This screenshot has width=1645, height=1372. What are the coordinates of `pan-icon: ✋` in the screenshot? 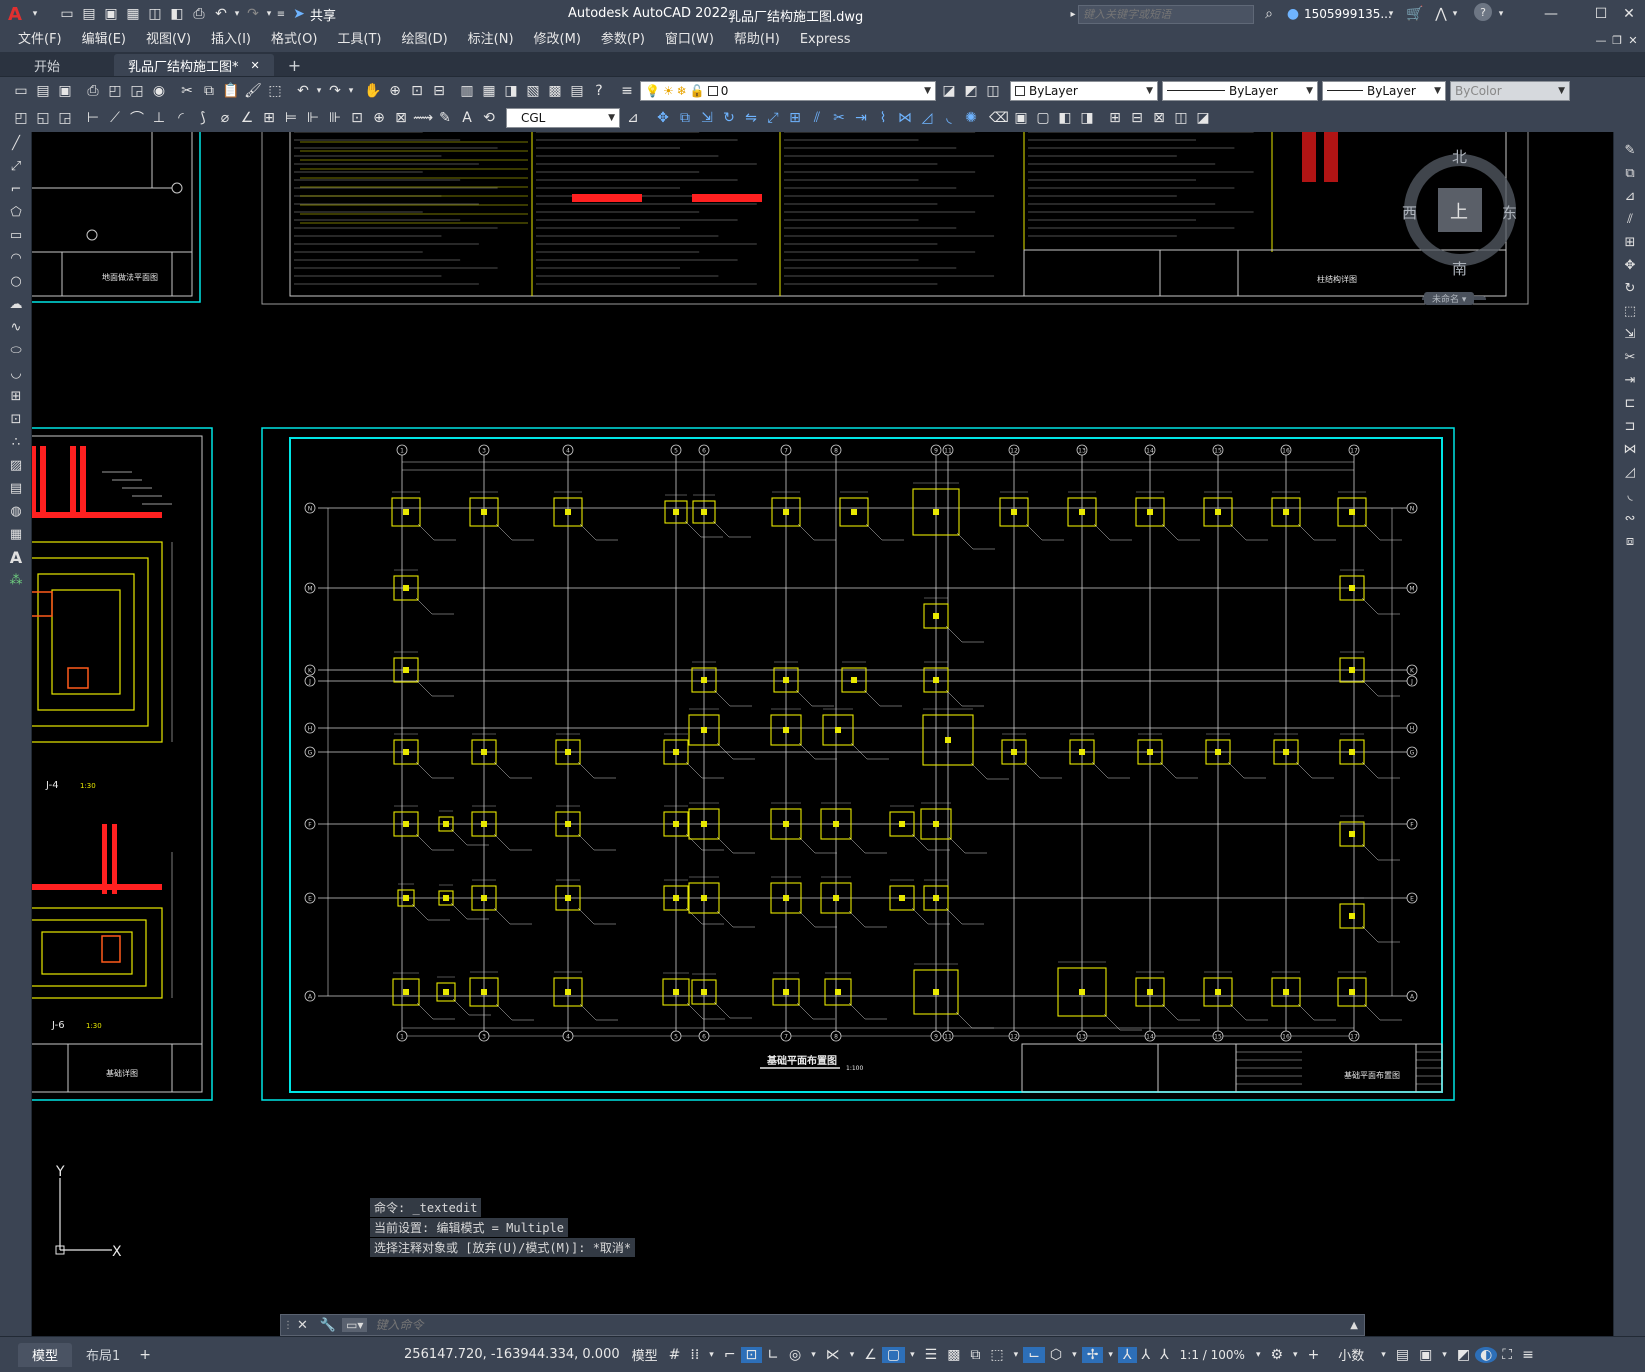 It's located at (373, 91).